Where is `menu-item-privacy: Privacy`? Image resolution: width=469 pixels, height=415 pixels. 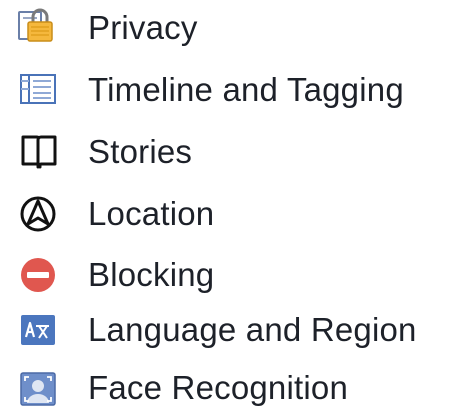 menu-item-privacy: Privacy is located at coordinates (234, 28).